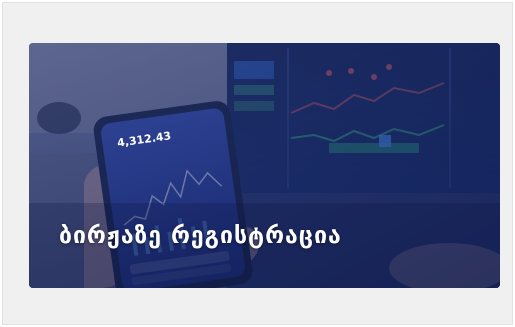 The height and width of the screenshot is (327, 515). What do you see at coordinates (200, 236) in the screenshot?
I see `card-title: ბირჟაზე რეგისტრაცია` at bounding box center [200, 236].